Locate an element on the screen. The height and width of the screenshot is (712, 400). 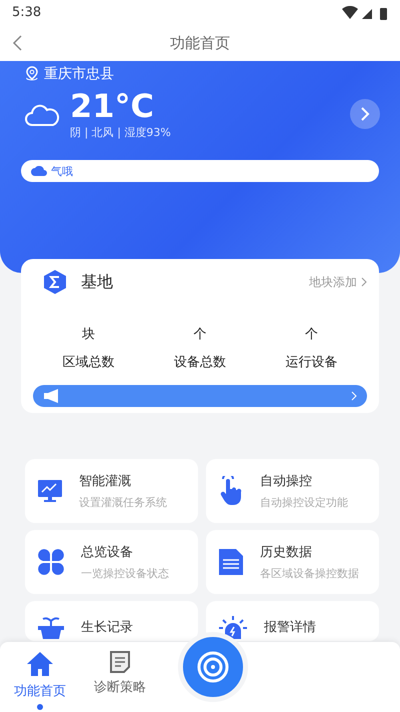
feature-card: 历史数据 各区域设备操控数据 is located at coordinates (292, 562).